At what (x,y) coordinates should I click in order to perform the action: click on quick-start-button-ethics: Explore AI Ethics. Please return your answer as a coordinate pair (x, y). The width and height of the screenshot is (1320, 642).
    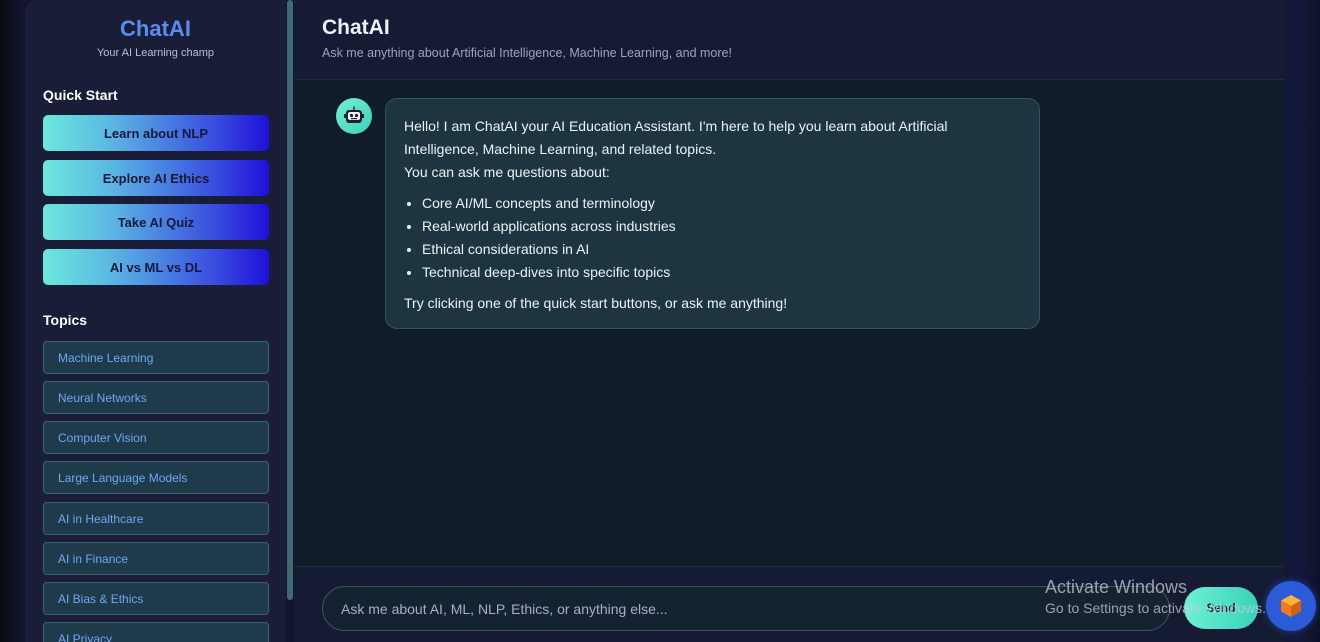
    Looking at the image, I should click on (156, 178).